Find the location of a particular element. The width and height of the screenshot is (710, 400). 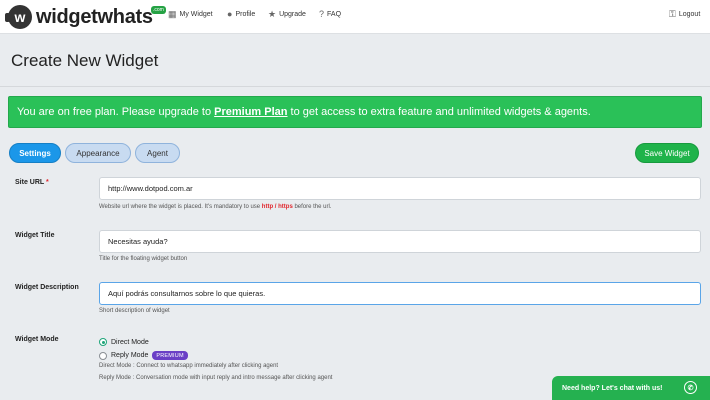

tab-settings: Settings is located at coordinates (35, 153).